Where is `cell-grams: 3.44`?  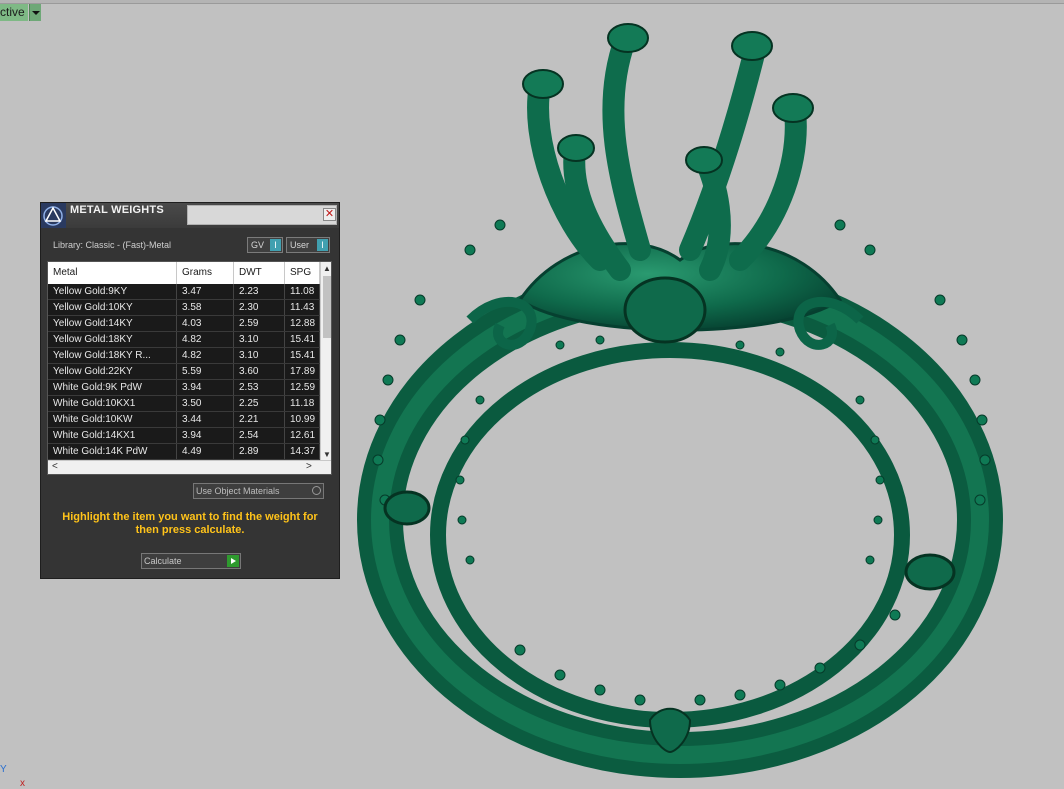
cell-grams: 3.44 is located at coordinates (205, 419).